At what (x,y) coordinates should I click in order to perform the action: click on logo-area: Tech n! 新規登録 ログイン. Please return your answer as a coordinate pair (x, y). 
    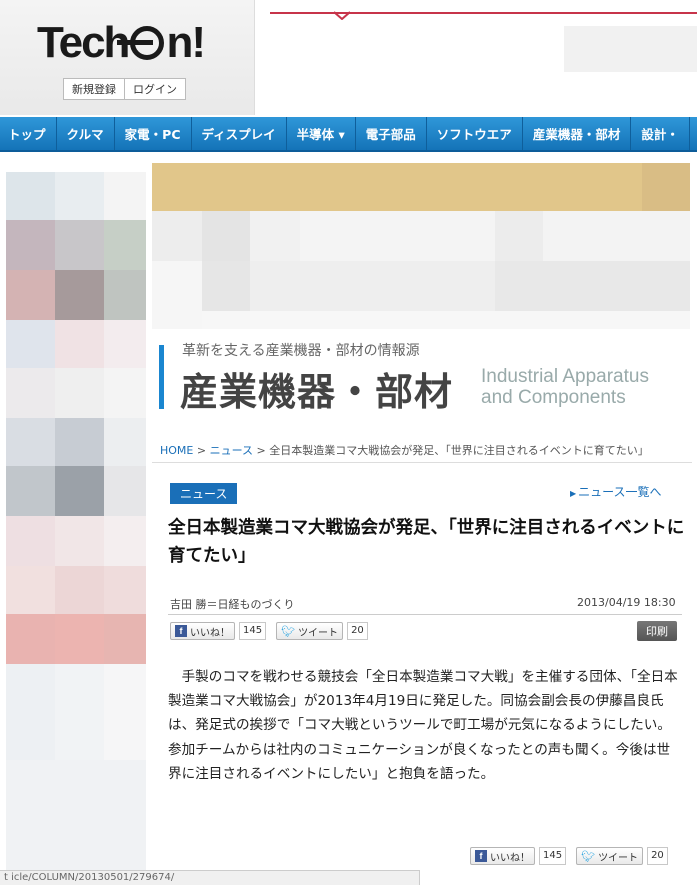
    Looking at the image, I should click on (127, 57).